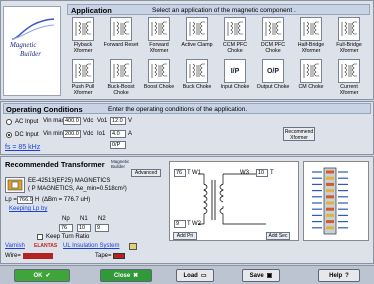 The height and width of the screenshot is (284, 374). Describe the element at coordinates (235, 48) in the screenshot. I see `topology-label: CCM PFC Choke` at that location.